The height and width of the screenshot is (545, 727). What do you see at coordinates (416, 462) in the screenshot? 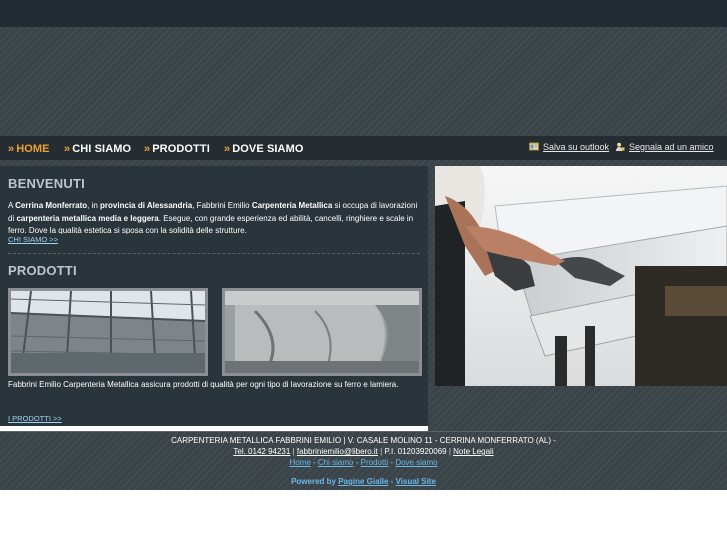
I see `footer-nav-dove-siamo: Dove siamo` at bounding box center [416, 462].